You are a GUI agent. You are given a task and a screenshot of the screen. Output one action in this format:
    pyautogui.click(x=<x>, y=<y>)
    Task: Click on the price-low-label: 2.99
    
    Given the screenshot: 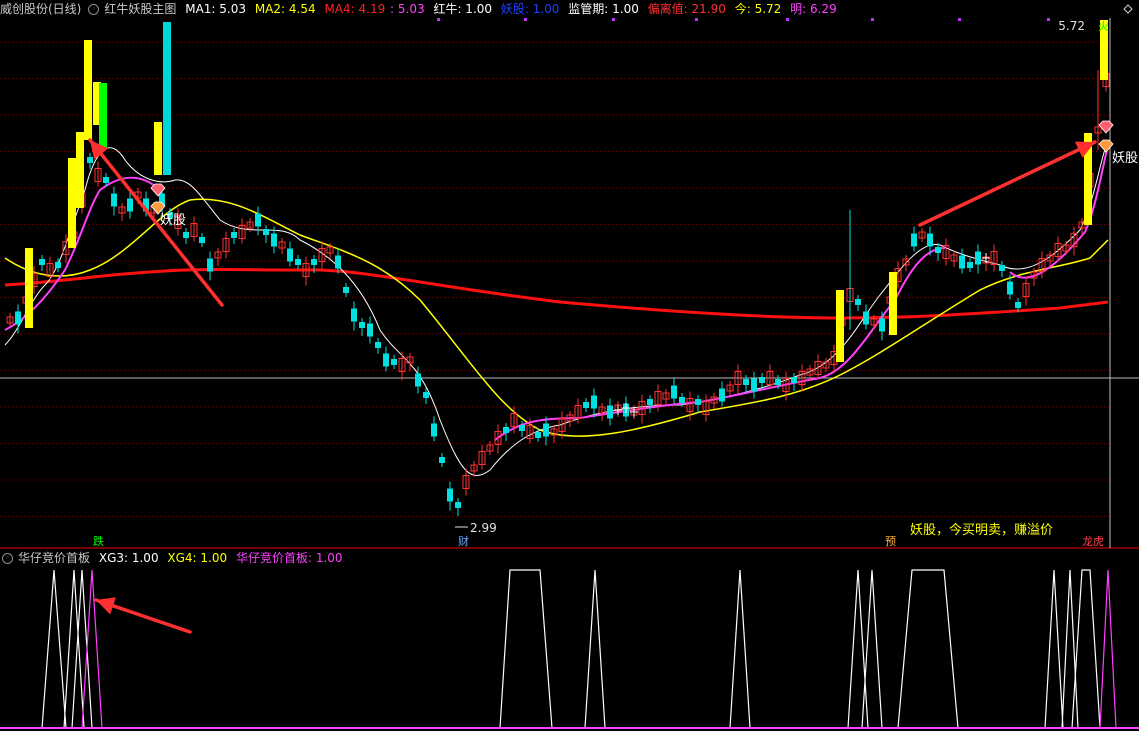 What is the action you would take?
    pyautogui.click(x=483, y=528)
    